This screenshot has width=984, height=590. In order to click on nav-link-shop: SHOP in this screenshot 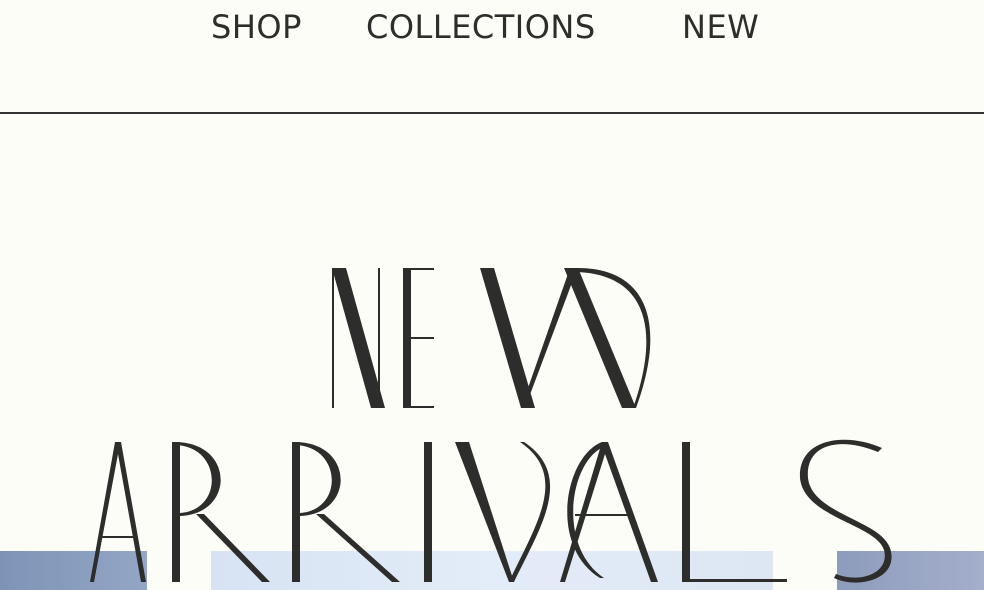, I will do `click(256, 27)`.